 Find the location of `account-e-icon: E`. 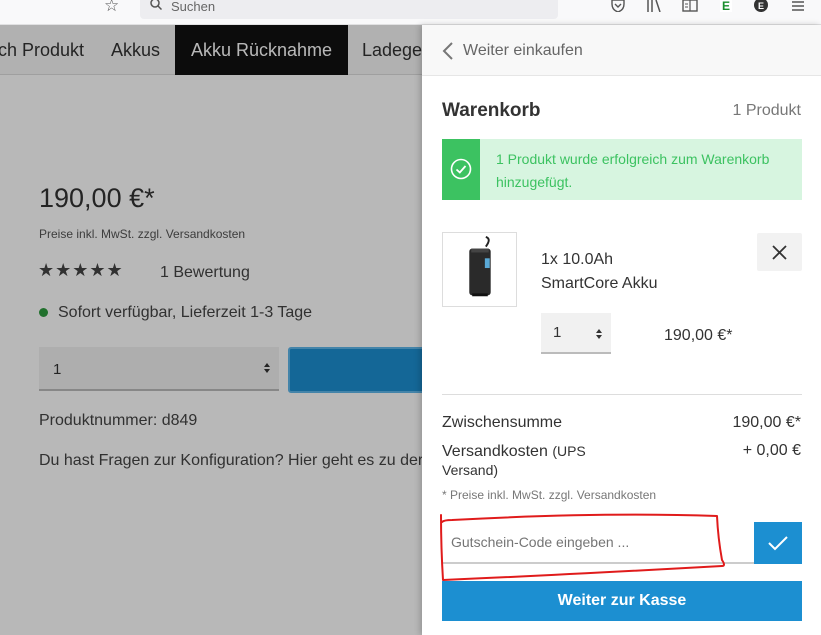

account-e-icon: E is located at coordinates (761, 6).